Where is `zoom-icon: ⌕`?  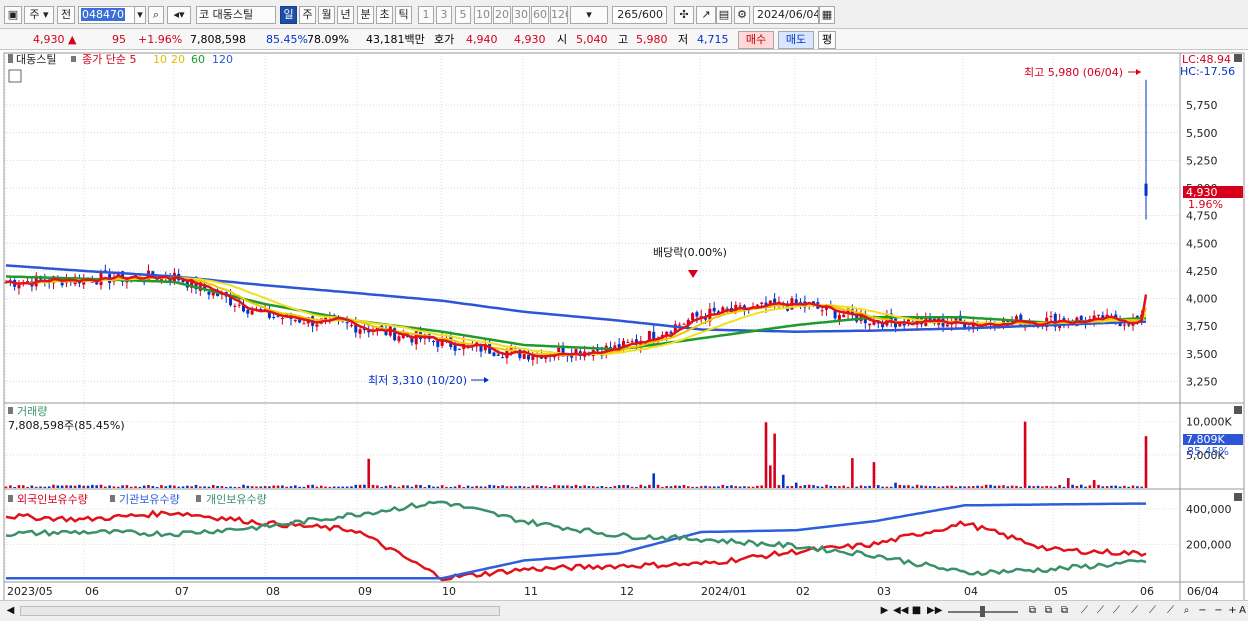 zoom-icon: ⌕ is located at coordinates (1186, 611).